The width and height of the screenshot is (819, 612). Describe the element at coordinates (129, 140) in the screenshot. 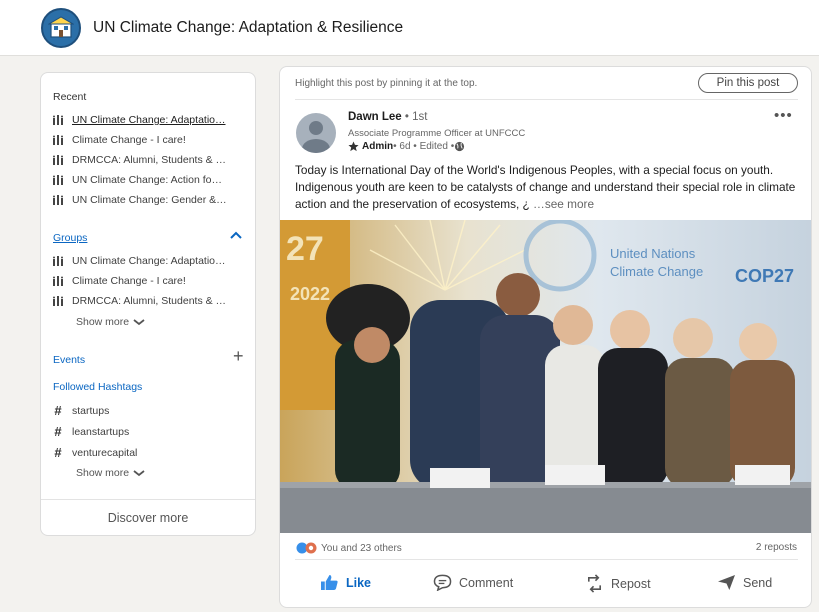

I see `recent-item-label: Climate Change - I care!` at that location.